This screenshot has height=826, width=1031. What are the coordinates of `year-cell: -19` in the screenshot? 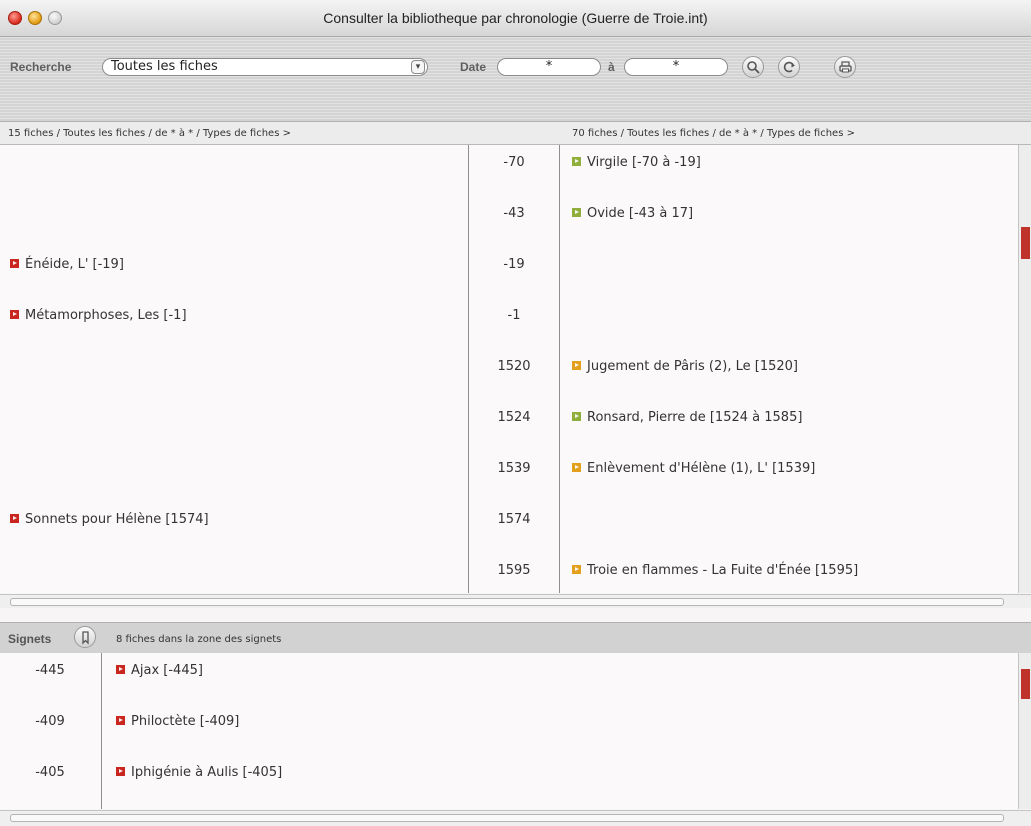 It's located at (514, 264).